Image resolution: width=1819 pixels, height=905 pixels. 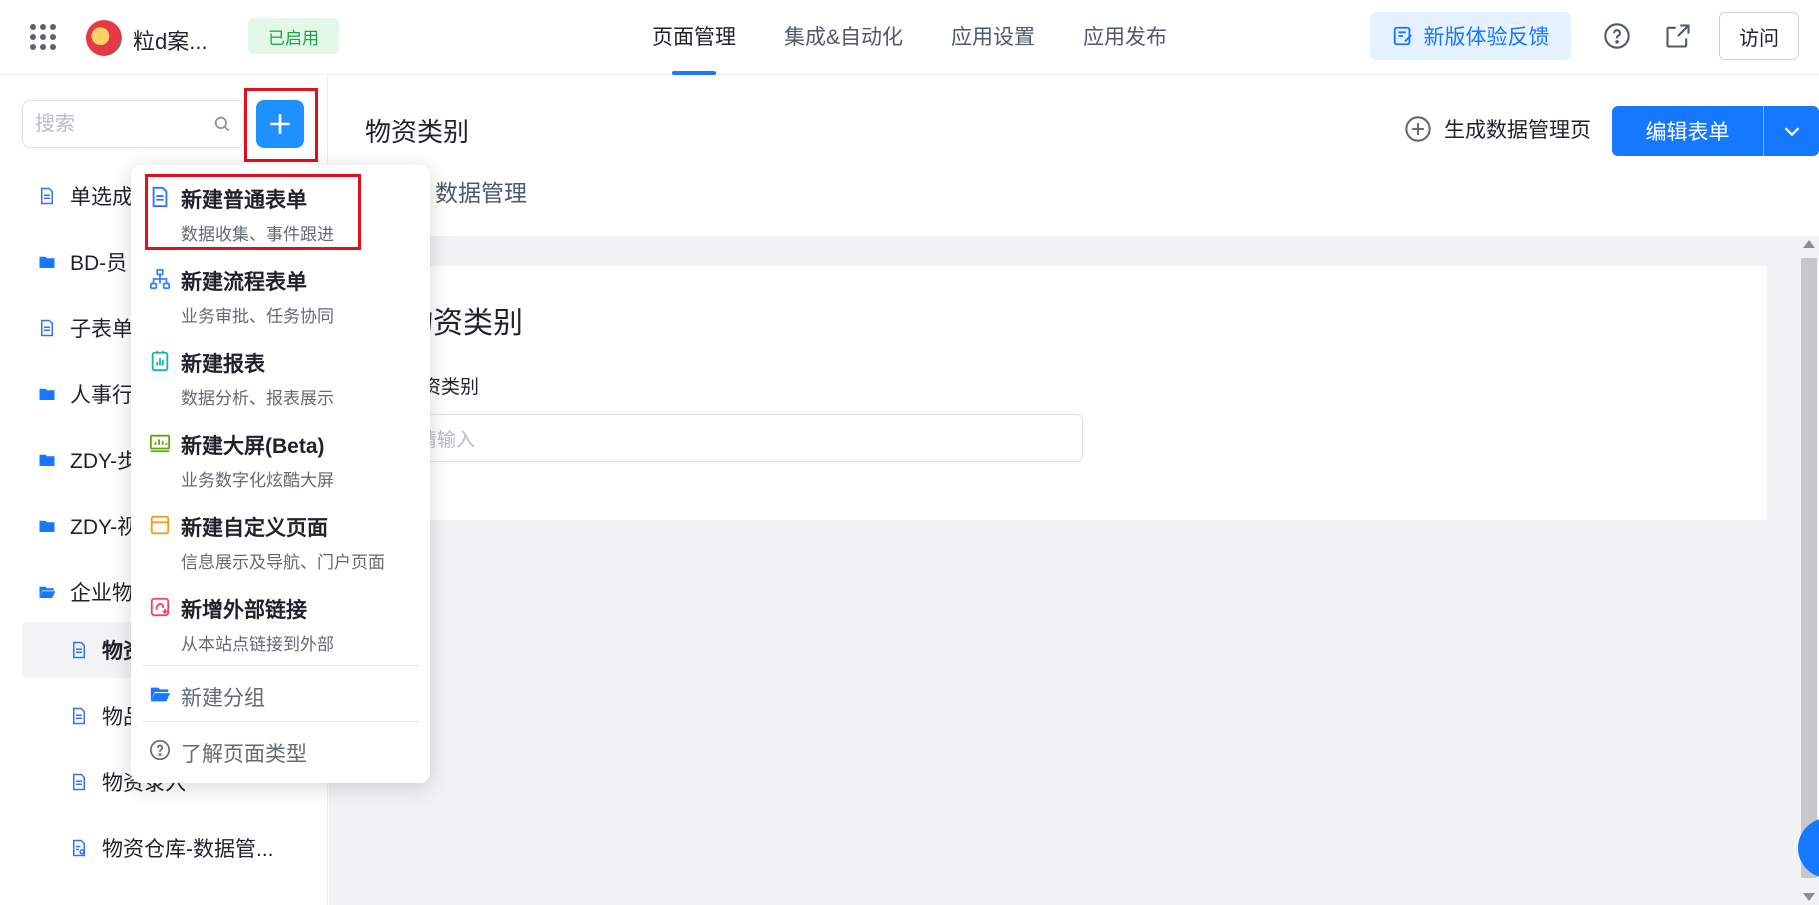 I want to click on scroll-down-arrow, so click(x=1809, y=897).